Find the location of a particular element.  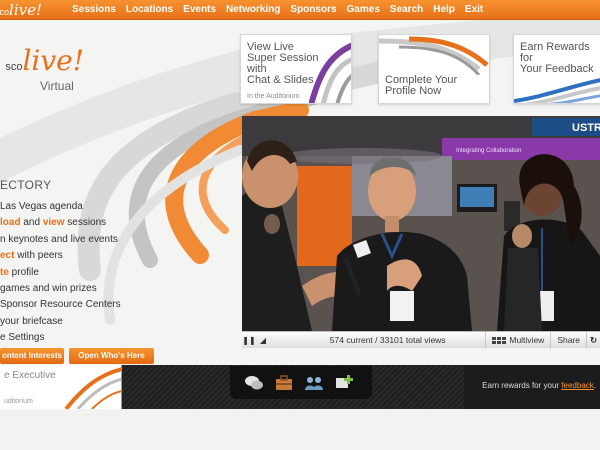

directory-item: load and view sessions is located at coordinates (70, 223).